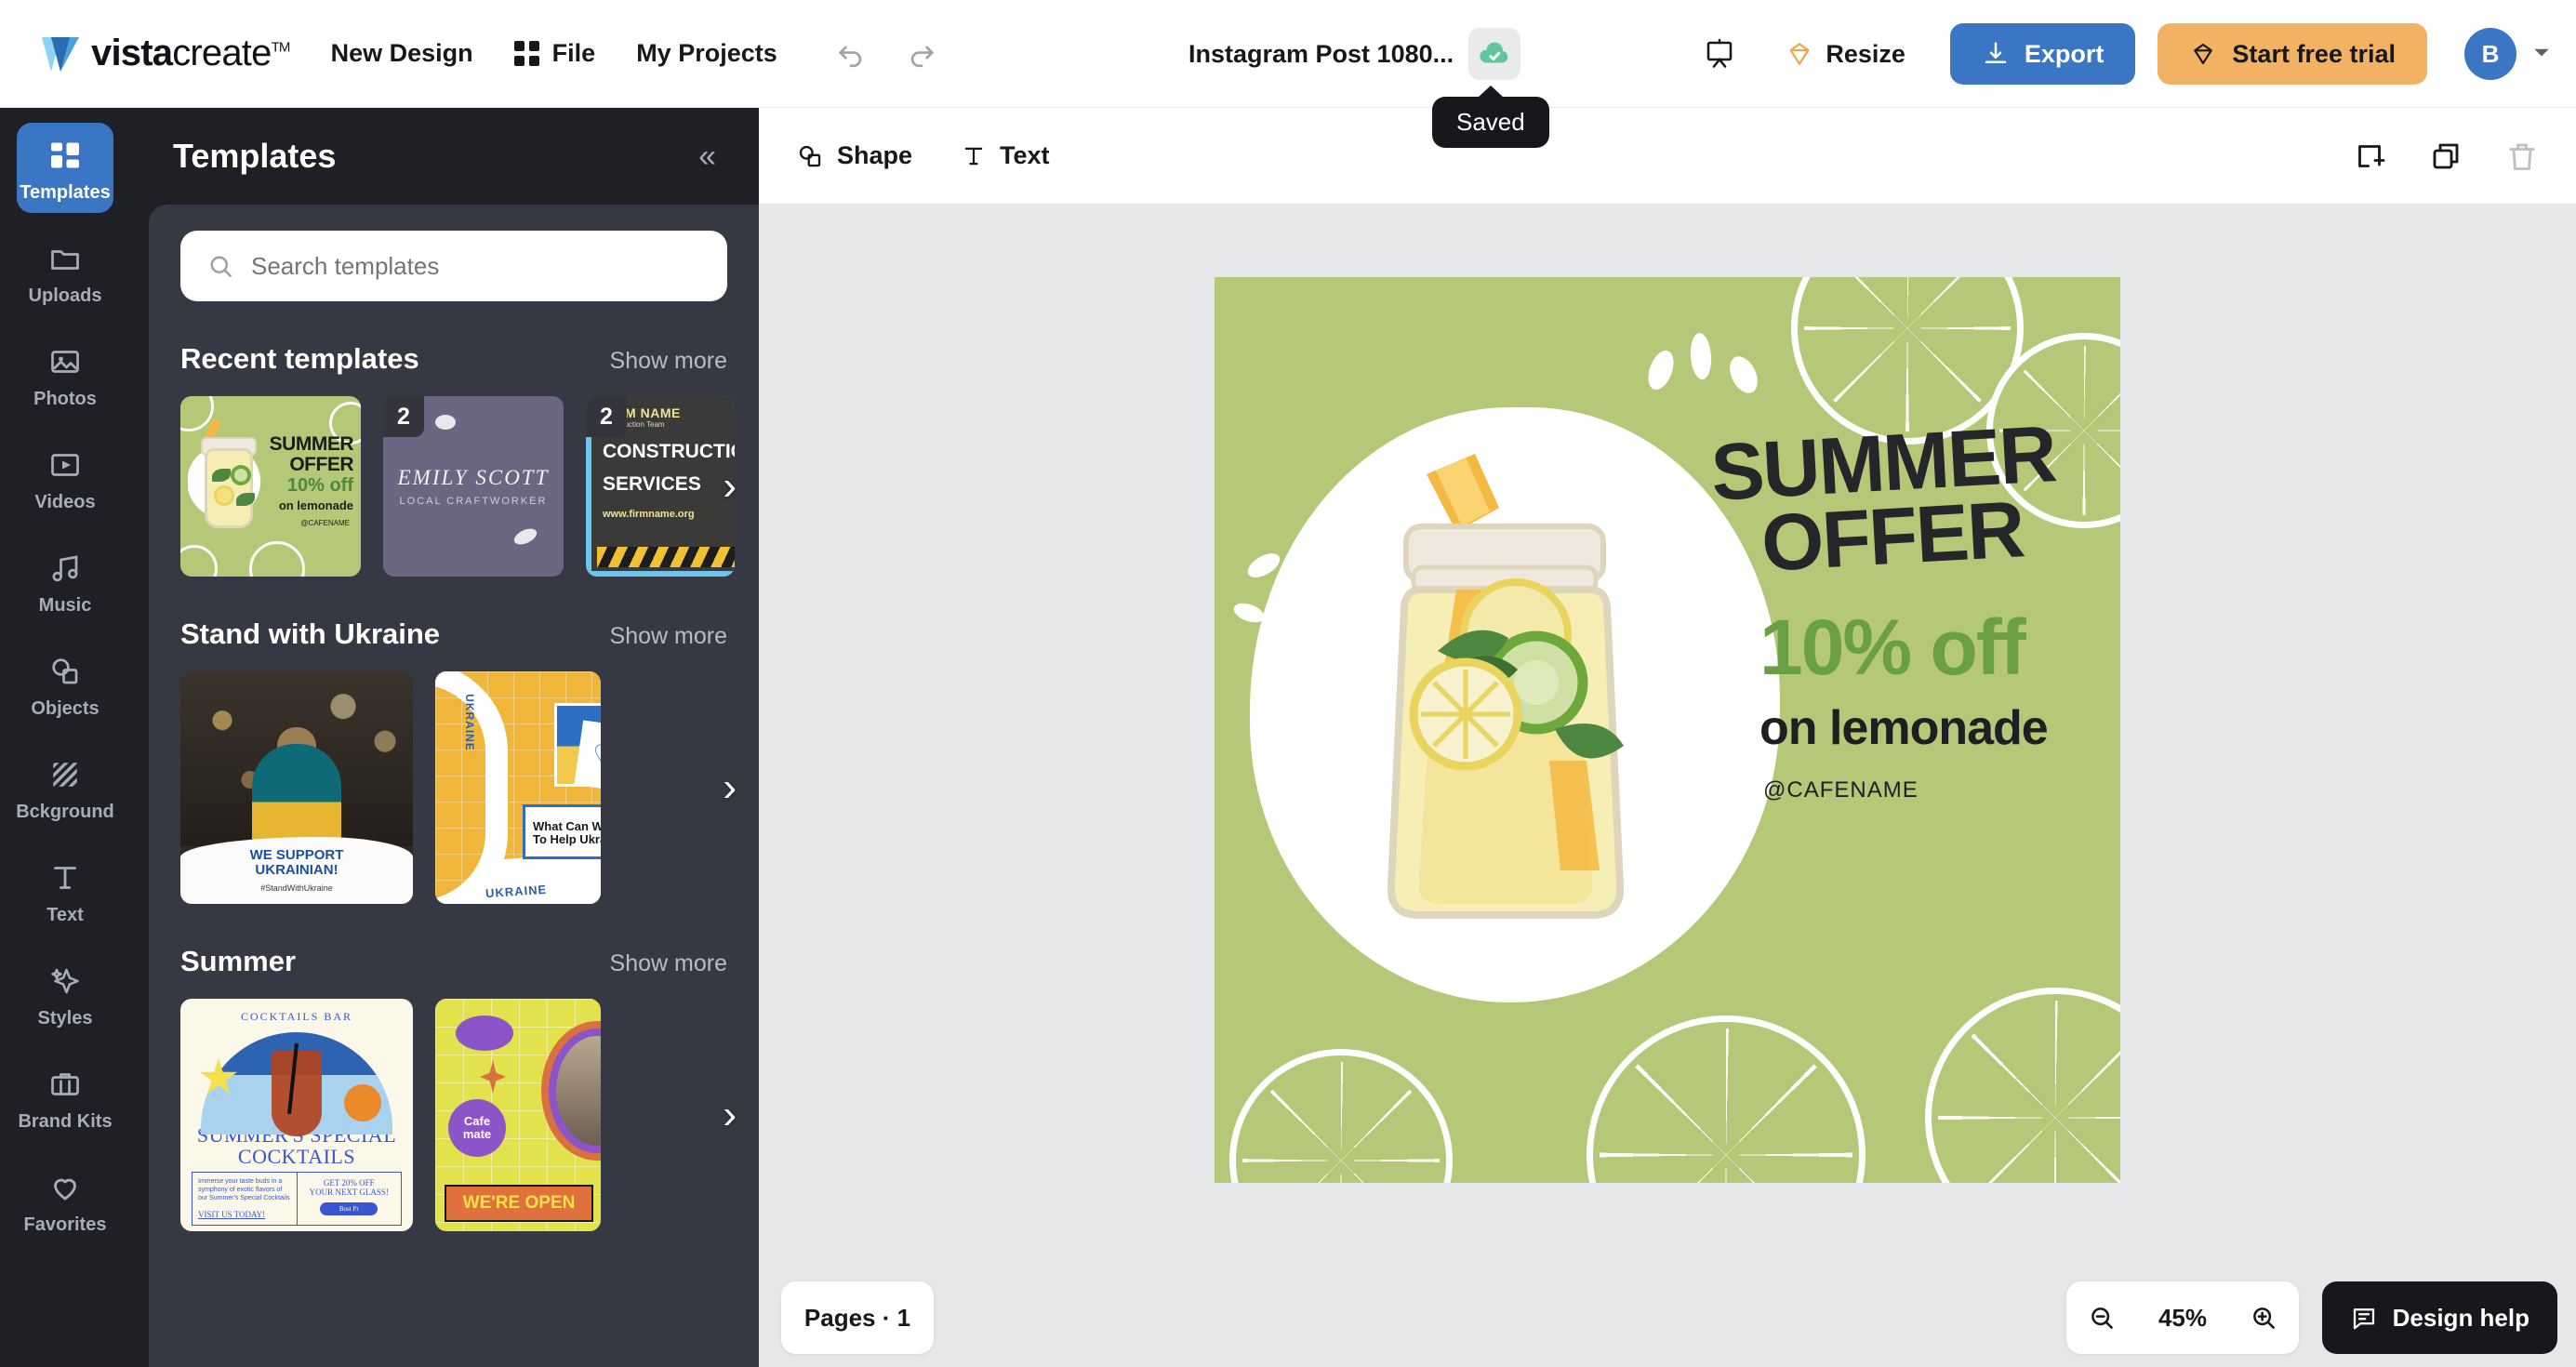  Describe the element at coordinates (221, 266) in the screenshot. I see `search-icon` at that location.